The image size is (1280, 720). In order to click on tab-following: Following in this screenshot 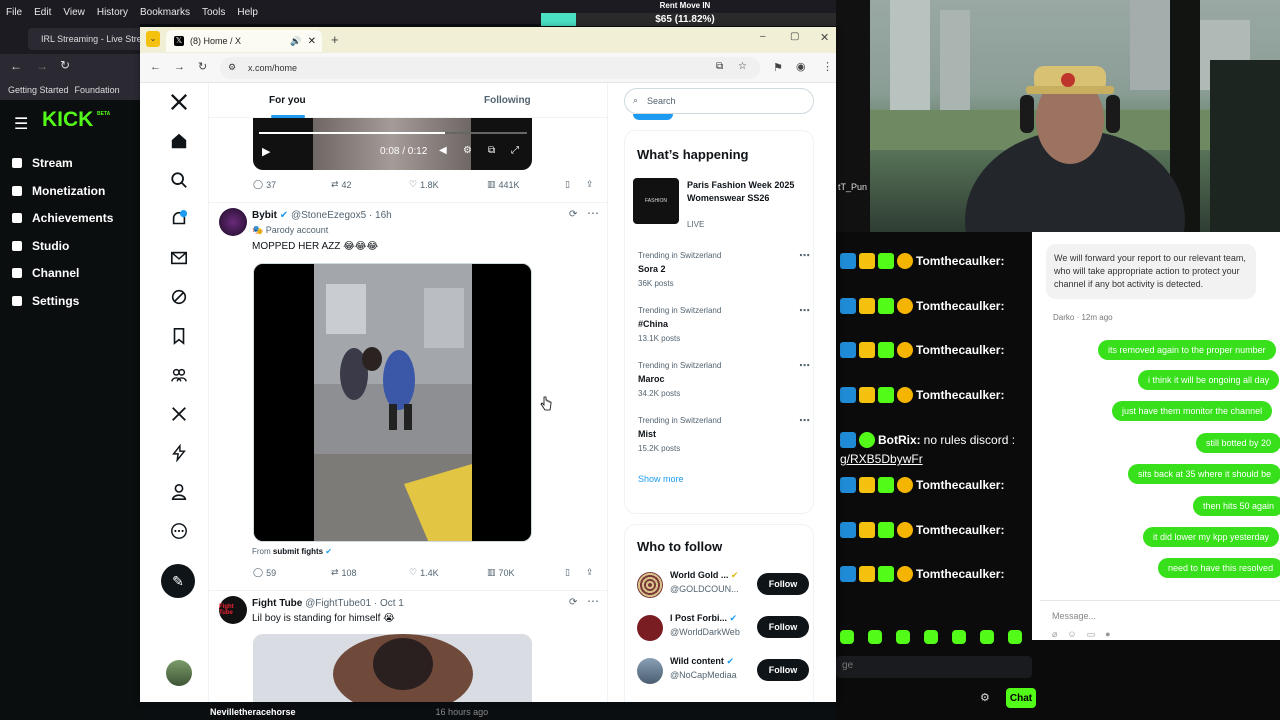, I will do `click(507, 100)`.